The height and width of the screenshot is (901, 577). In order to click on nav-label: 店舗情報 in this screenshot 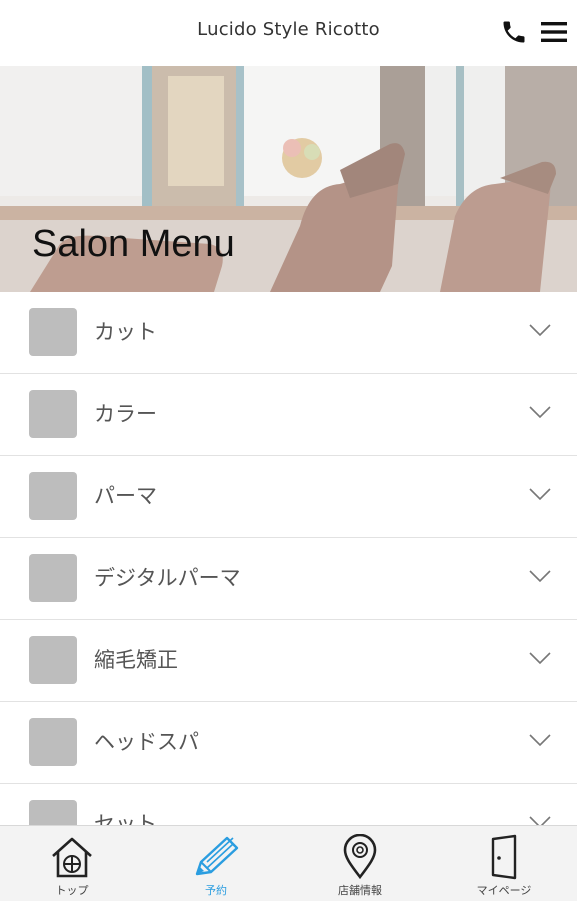, I will do `click(360, 890)`.